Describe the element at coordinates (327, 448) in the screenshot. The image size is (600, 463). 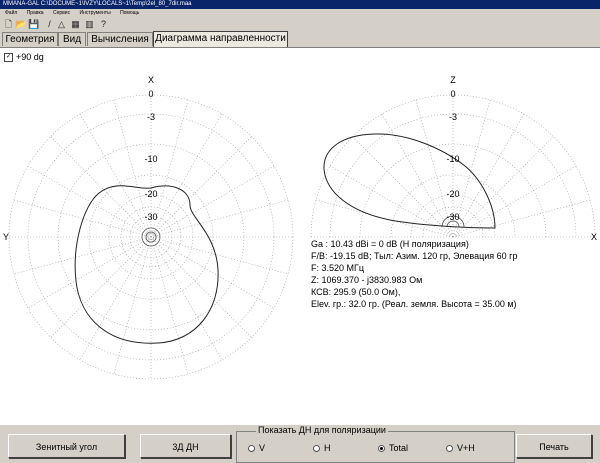
I see `radio-h-label: H` at that location.